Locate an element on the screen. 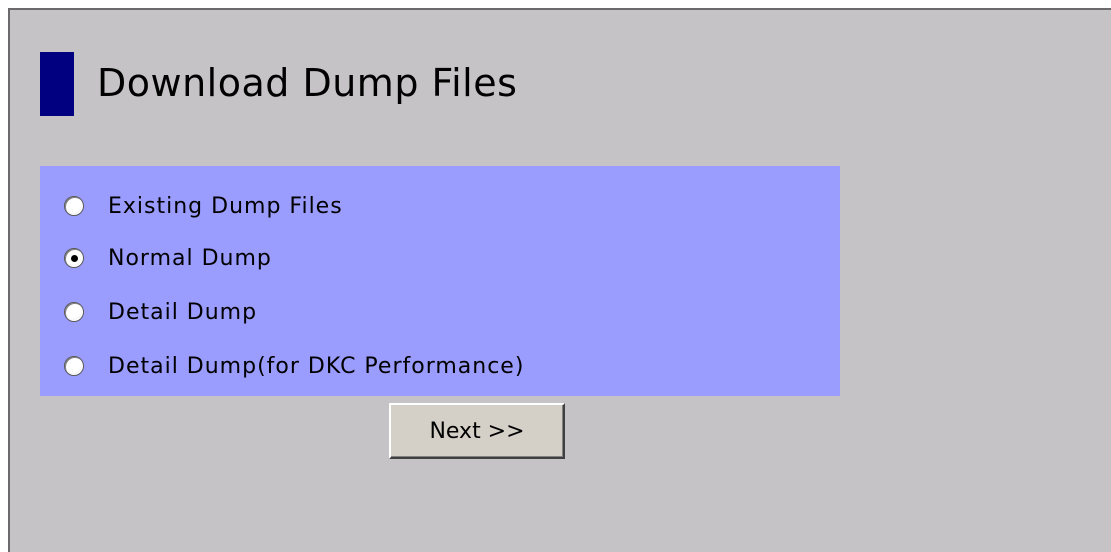 The width and height of the screenshot is (1111, 552). next-button: Next >> is located at coordinates (477, 431).